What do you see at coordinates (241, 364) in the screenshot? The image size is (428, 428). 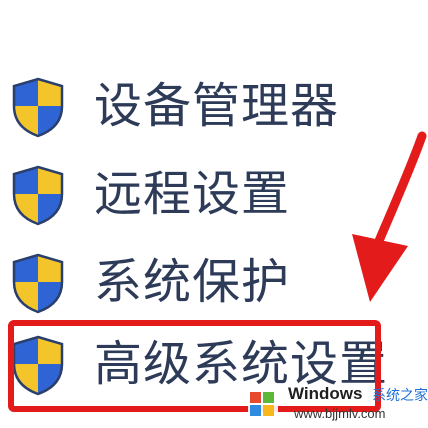 I see `menu-item-label: 高级系统设置` at bounding box center [241, 364].